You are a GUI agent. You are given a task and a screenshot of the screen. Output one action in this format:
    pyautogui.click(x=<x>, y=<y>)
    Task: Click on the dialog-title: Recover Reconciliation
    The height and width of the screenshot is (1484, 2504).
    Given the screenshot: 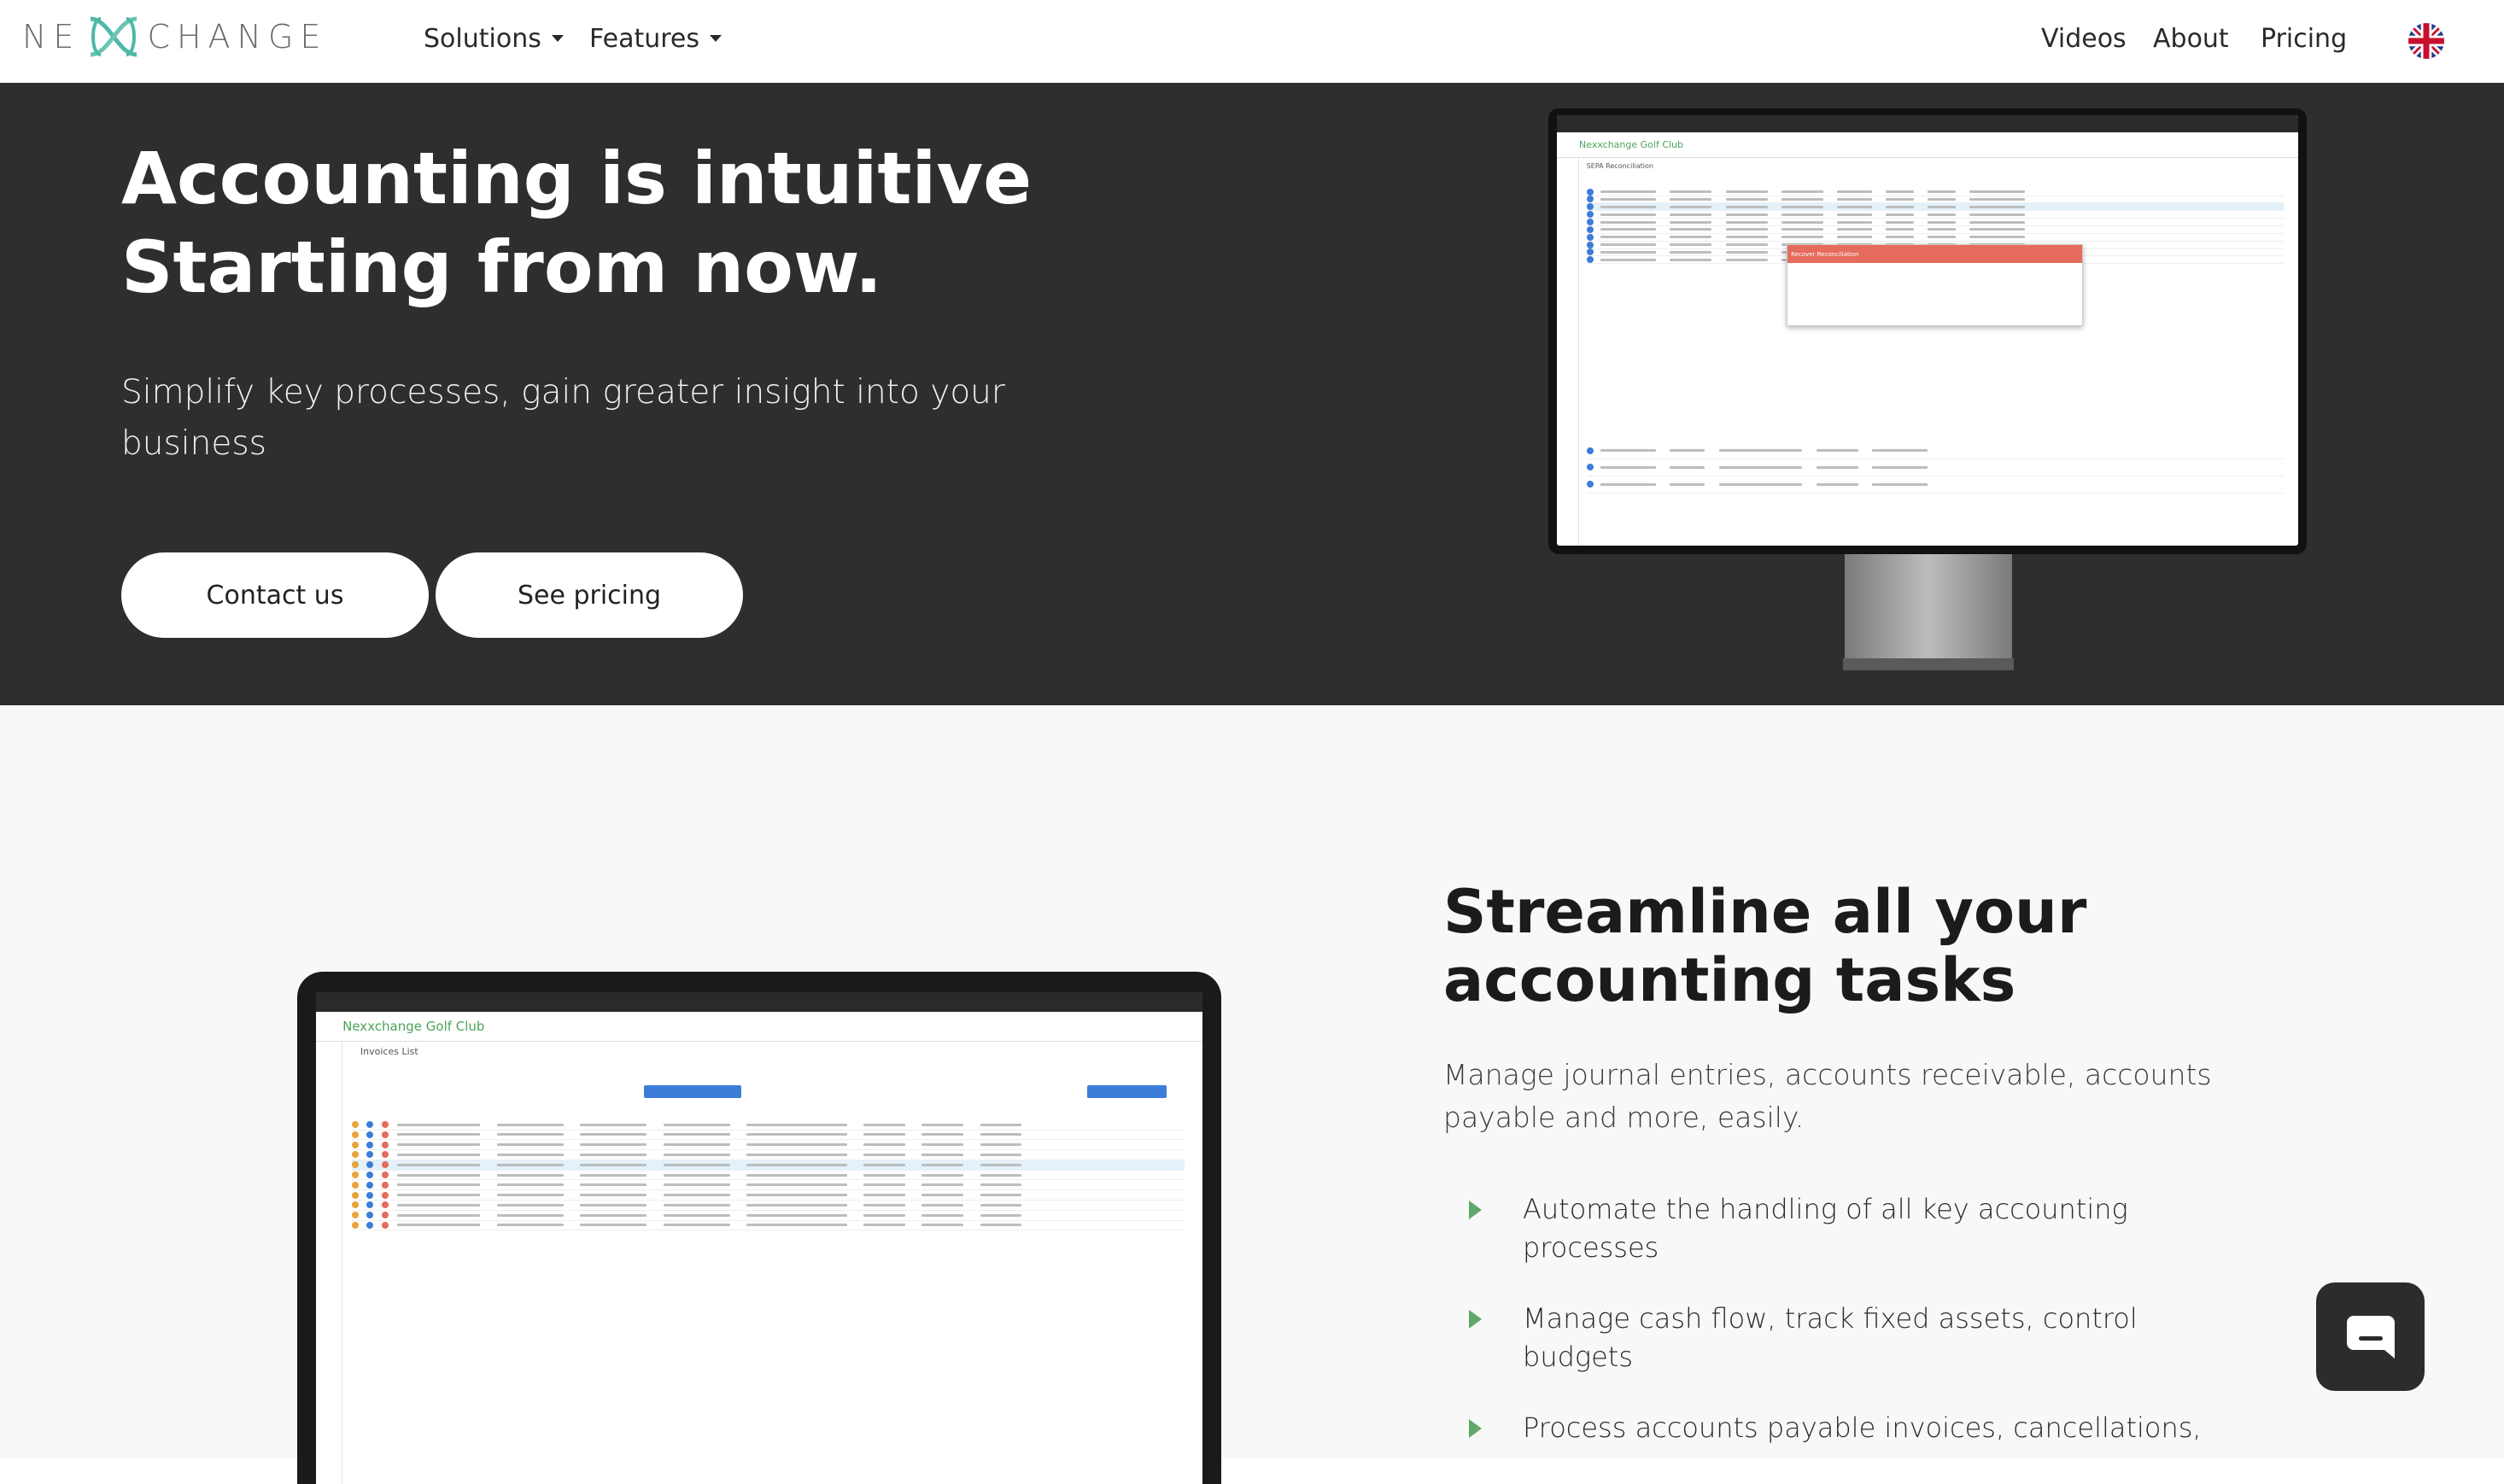 What is the action you would take?
    pyautogui.click(x=1935, y=254)
    